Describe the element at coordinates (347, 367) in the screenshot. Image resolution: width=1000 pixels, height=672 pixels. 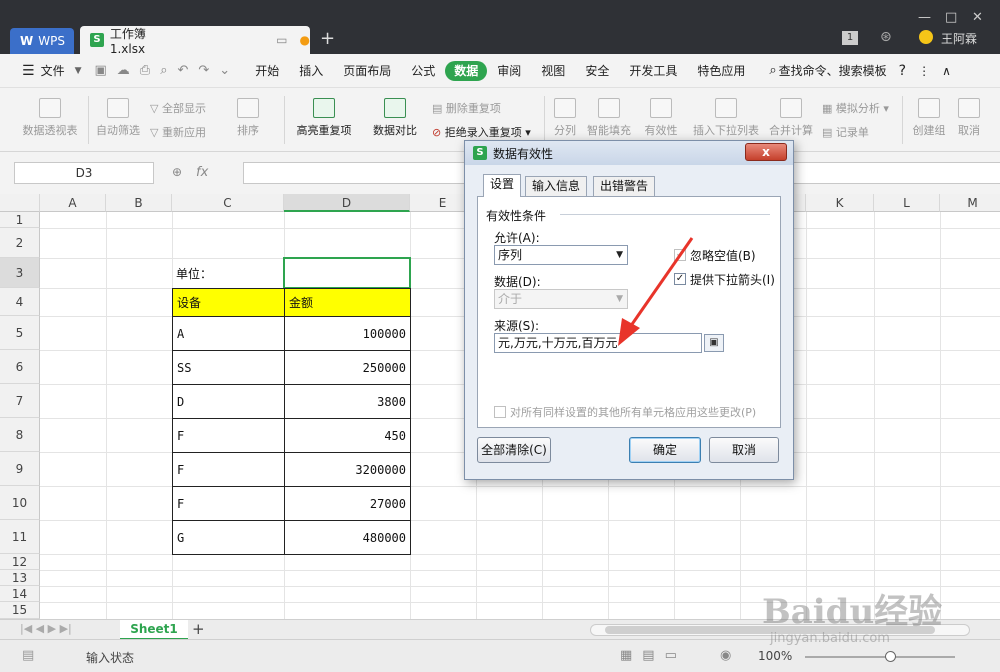
I see `table-cell-amount: 250000` at that location.